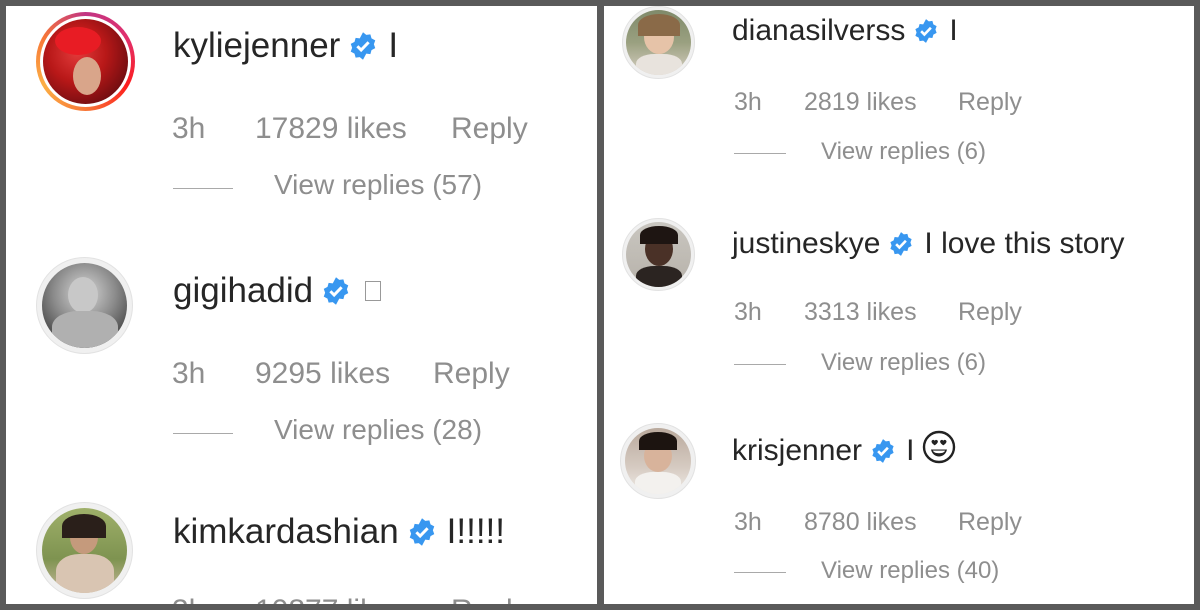  What do you see at coordinates (331, 129) in the screenshot?
I see `like-count: 17829 likes` at bounding box center [331, 129].